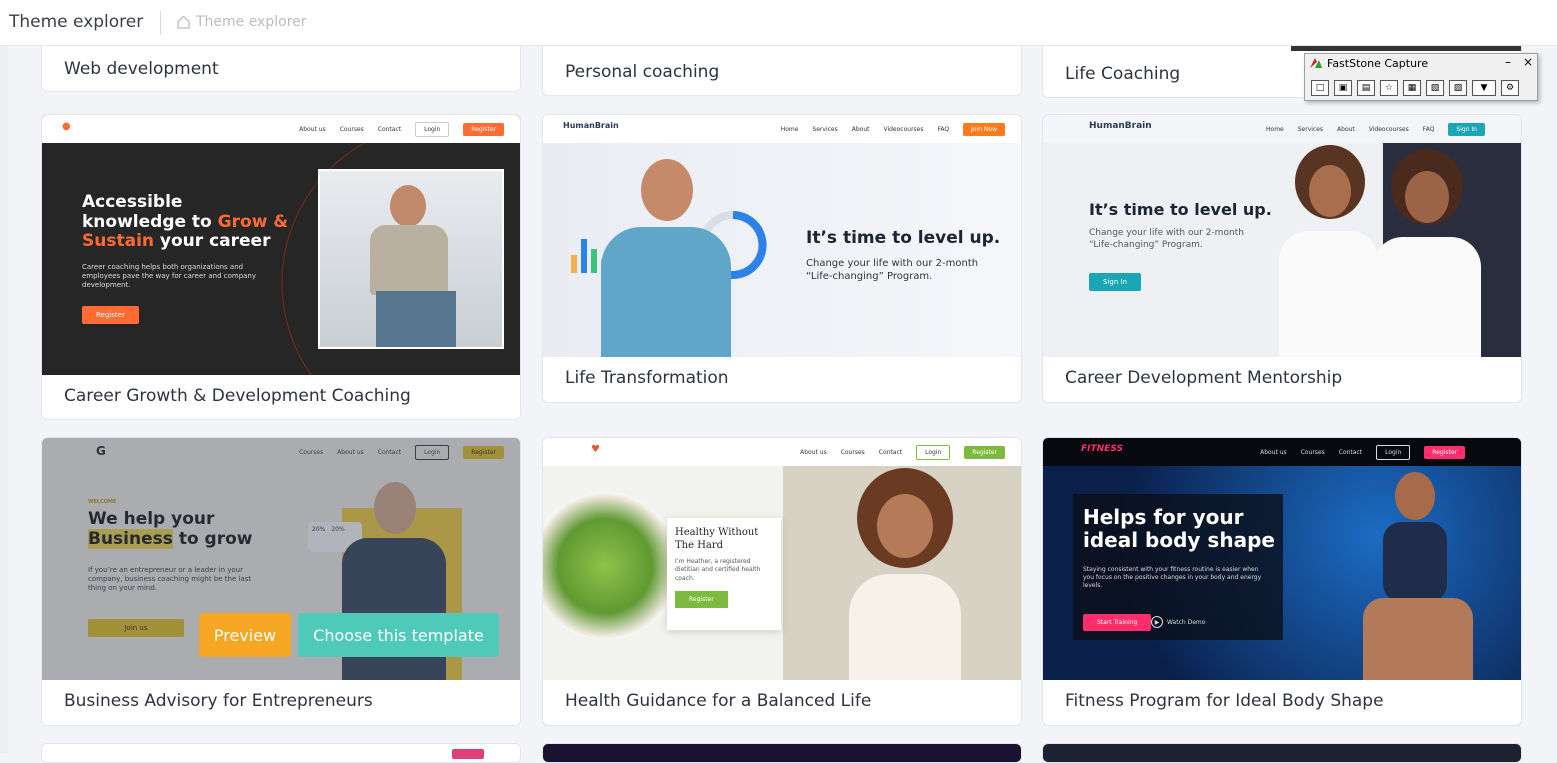  I want to click on thumbnail-edge, so click(1406, 48).